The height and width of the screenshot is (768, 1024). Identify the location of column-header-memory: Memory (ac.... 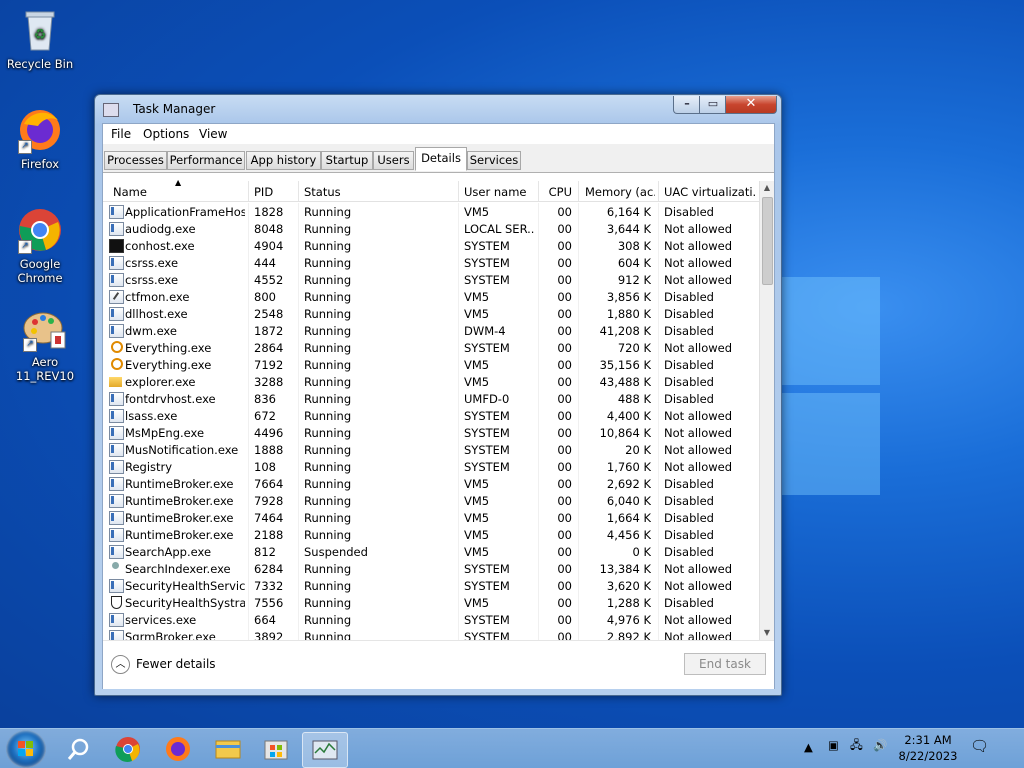
(620, 192).